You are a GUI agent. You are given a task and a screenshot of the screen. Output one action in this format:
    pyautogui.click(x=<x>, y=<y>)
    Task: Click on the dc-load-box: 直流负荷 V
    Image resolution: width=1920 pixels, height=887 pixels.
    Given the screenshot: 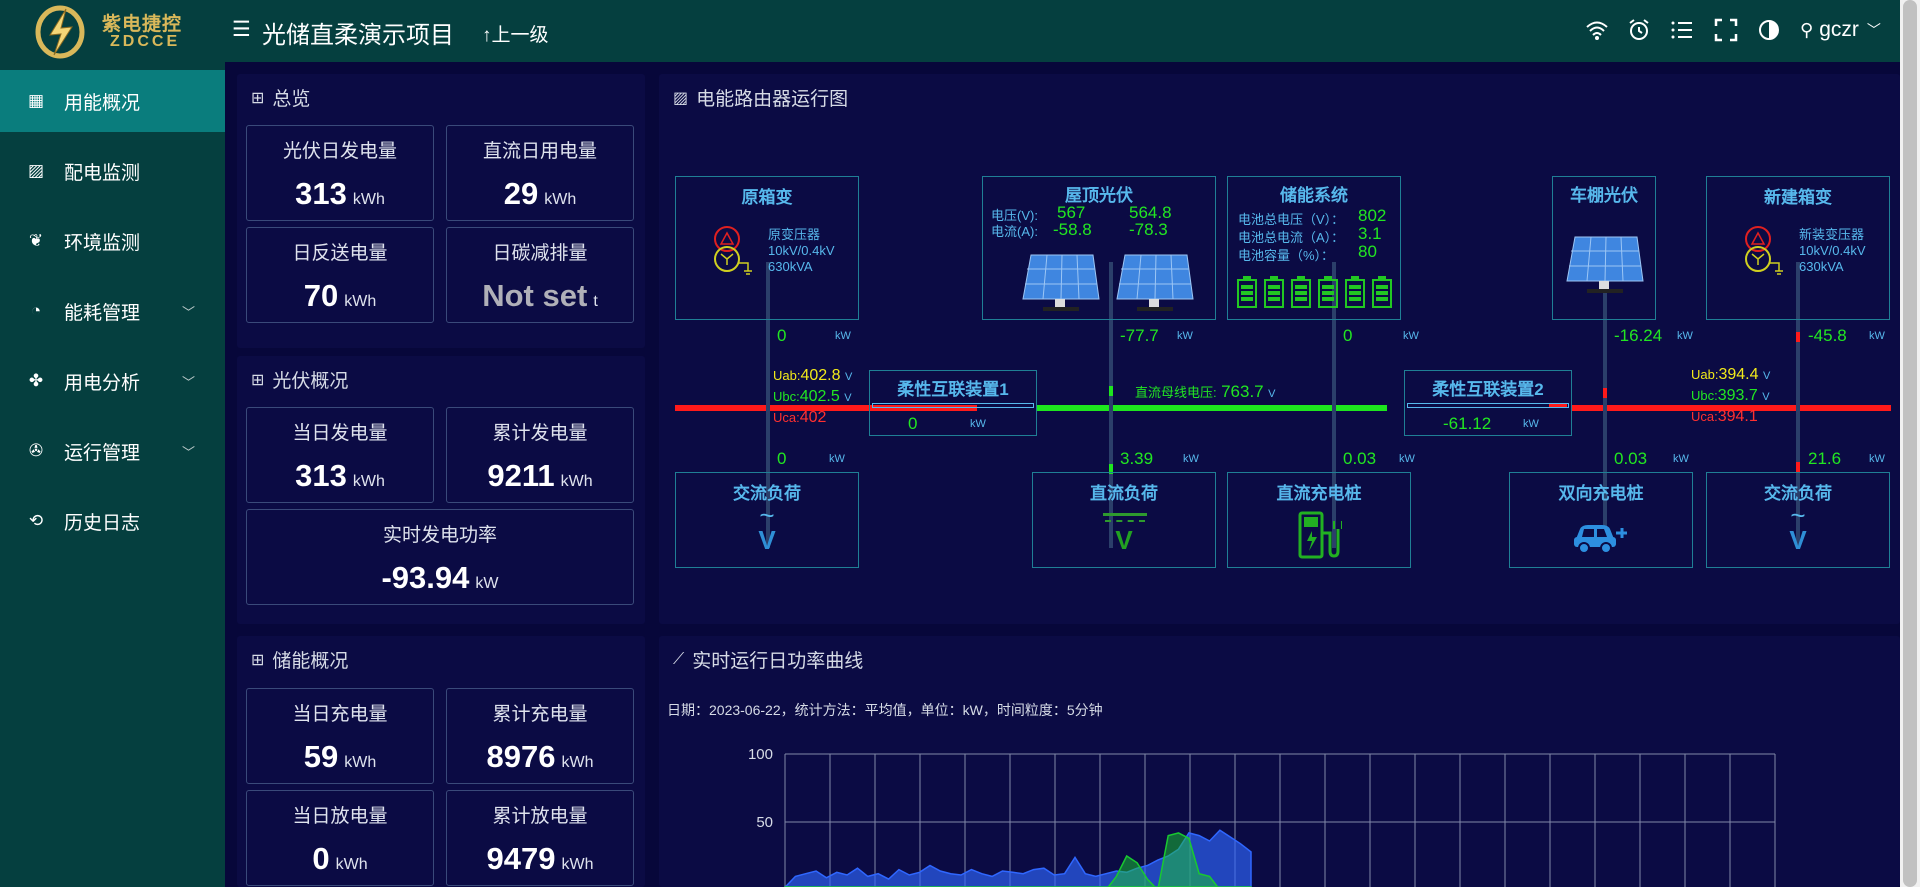 What is the action you would take?
    pyautogui.click(x=1124, y=520)
    